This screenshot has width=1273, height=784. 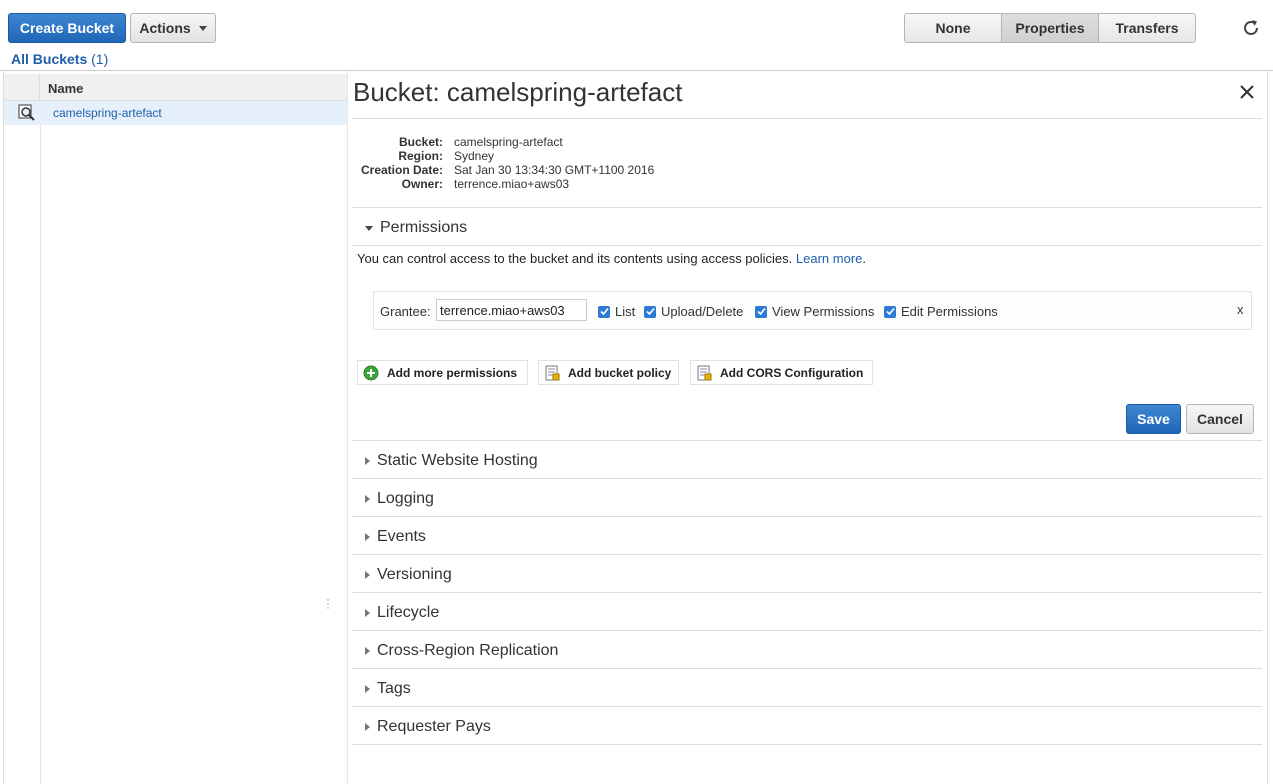 I want to click on checkbox-edit-permissions: Edit Permissions, so click(x=941, y=311).